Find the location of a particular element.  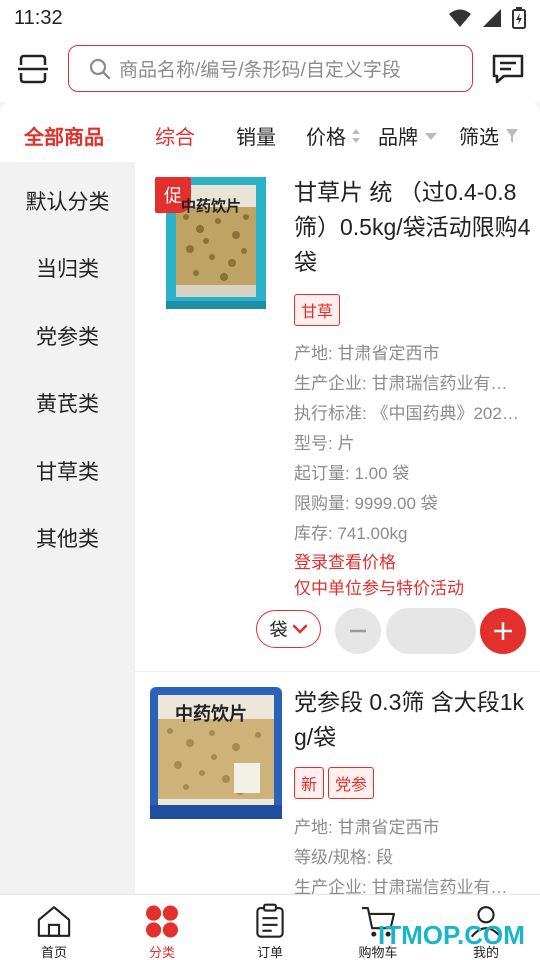

battery-icon is located at coordinates (519, 18).